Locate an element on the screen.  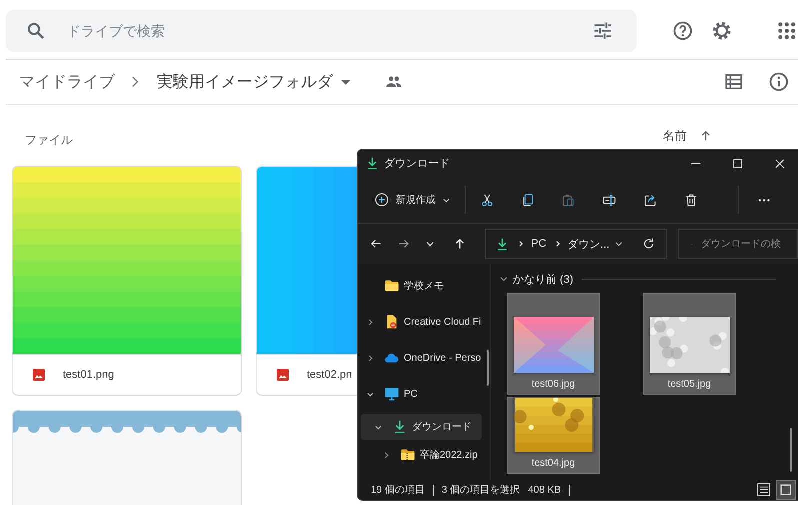
nav-item: OneDrive - Perso is located at coordinates (421, 358).